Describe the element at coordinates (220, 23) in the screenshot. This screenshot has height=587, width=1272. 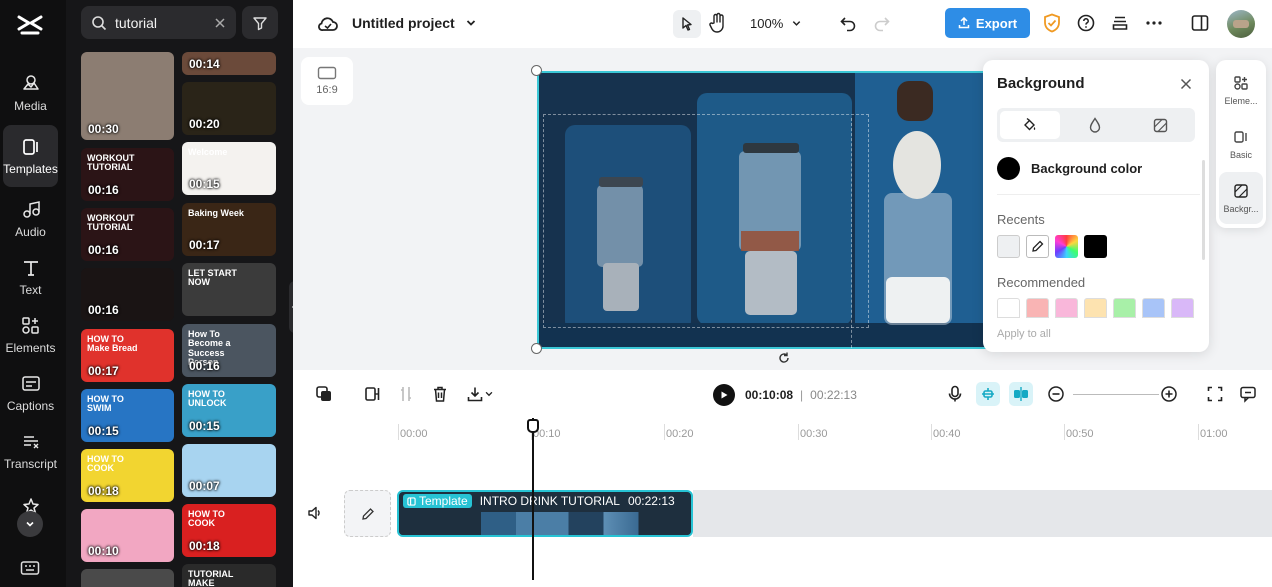
I see `clear-search-icon` at that location.